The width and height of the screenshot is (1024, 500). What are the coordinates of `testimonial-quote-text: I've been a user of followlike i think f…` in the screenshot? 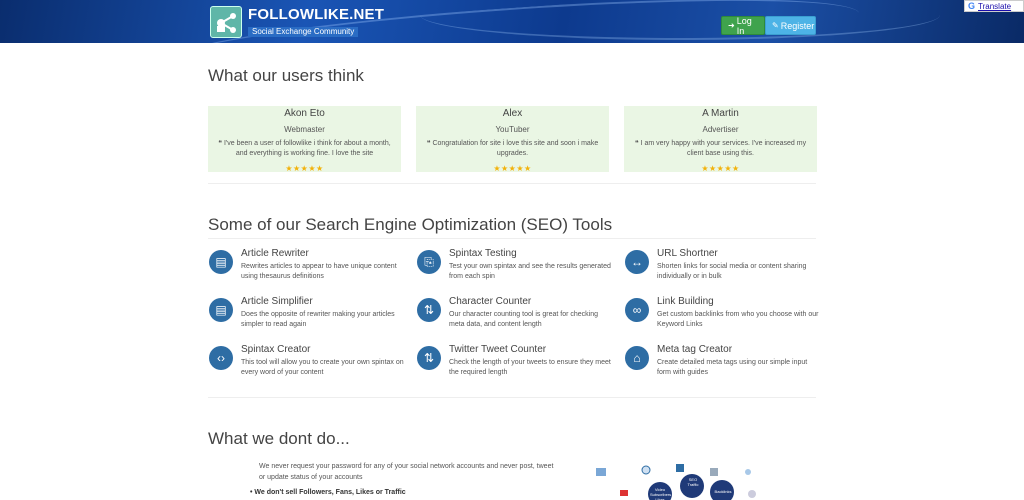 It's located at (307, 148).